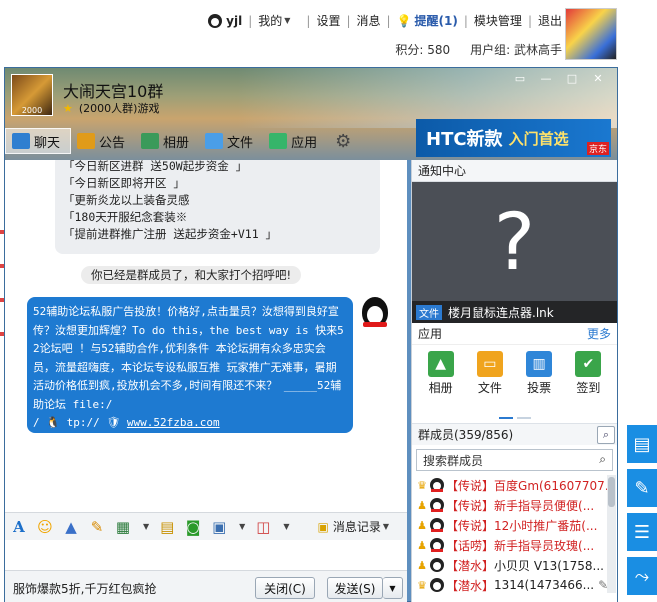  I want to click on send-options-button: ▼, so click(393, 588).